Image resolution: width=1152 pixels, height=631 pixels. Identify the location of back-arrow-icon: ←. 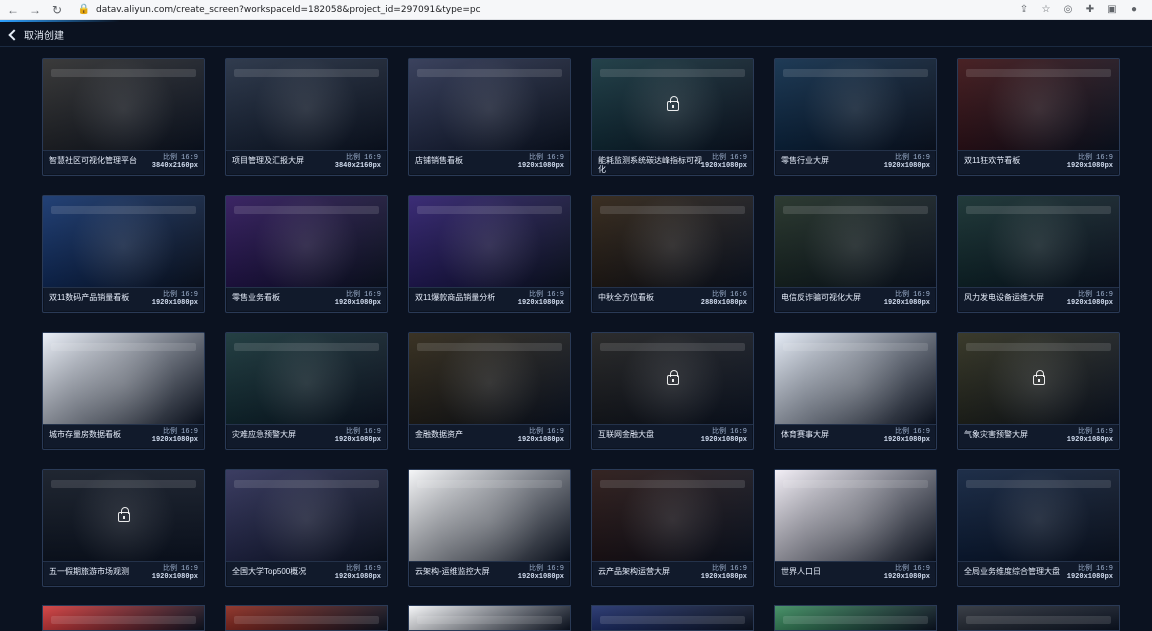
(13, 10).